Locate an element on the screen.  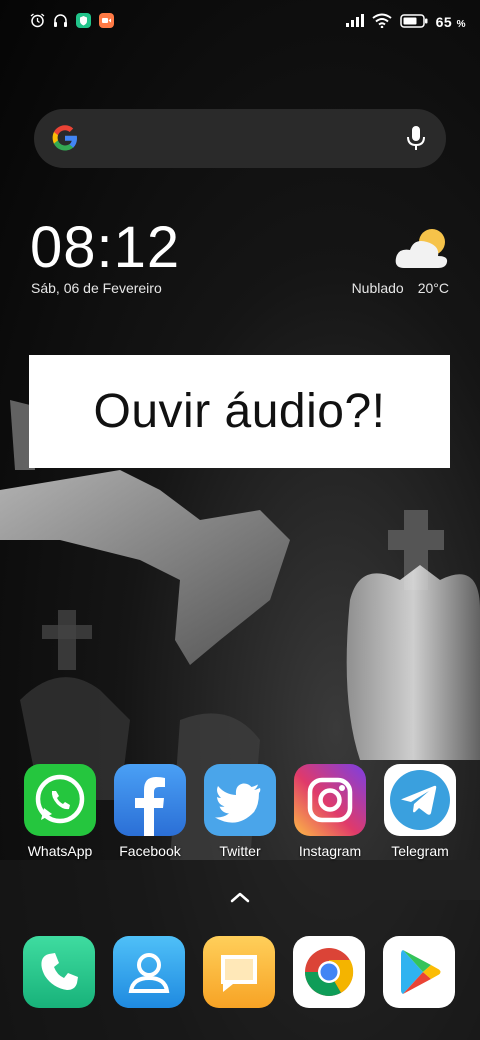
headphones-icon is located at coordinates (60, 20).